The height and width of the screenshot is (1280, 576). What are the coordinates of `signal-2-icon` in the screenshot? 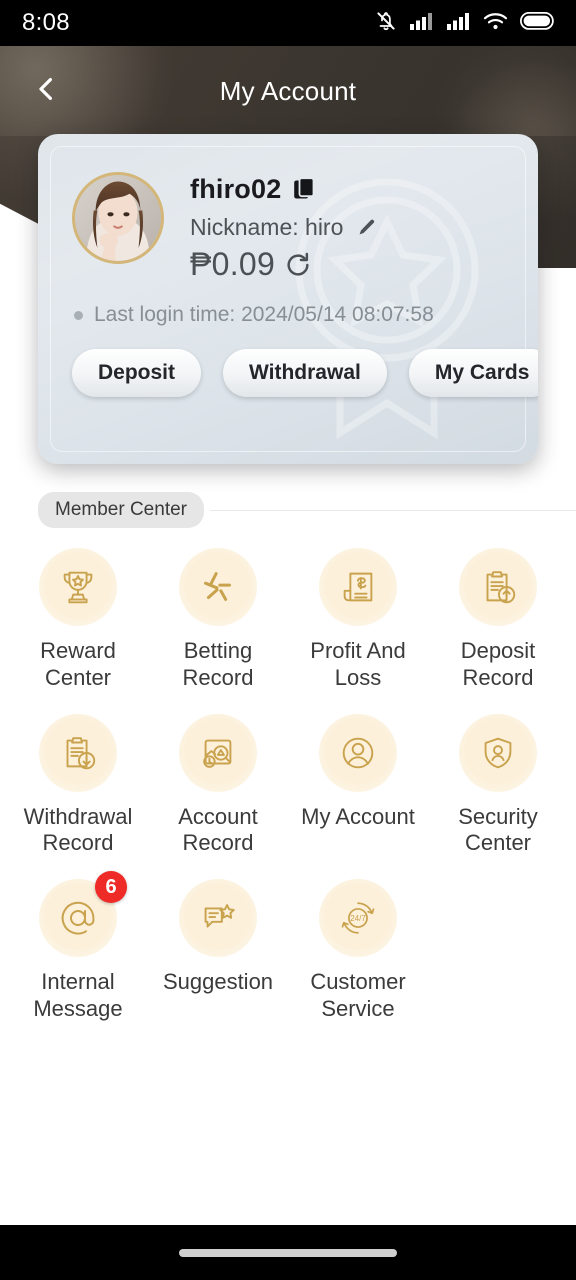 It's located at (459, 23).